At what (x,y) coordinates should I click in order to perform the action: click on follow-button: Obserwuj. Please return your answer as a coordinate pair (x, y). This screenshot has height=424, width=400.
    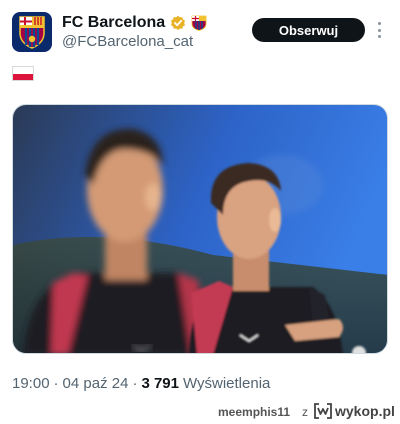
    Looking at the image, I should click on (308, 30).